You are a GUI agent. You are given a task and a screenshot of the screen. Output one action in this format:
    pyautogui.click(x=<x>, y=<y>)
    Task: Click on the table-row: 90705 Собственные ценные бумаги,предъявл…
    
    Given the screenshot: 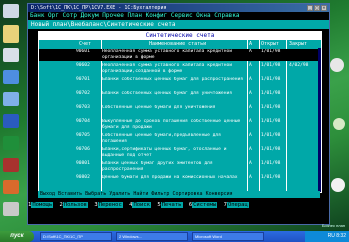 What is the action you would take?
    pyautogui.click(x=180, y=139)
    